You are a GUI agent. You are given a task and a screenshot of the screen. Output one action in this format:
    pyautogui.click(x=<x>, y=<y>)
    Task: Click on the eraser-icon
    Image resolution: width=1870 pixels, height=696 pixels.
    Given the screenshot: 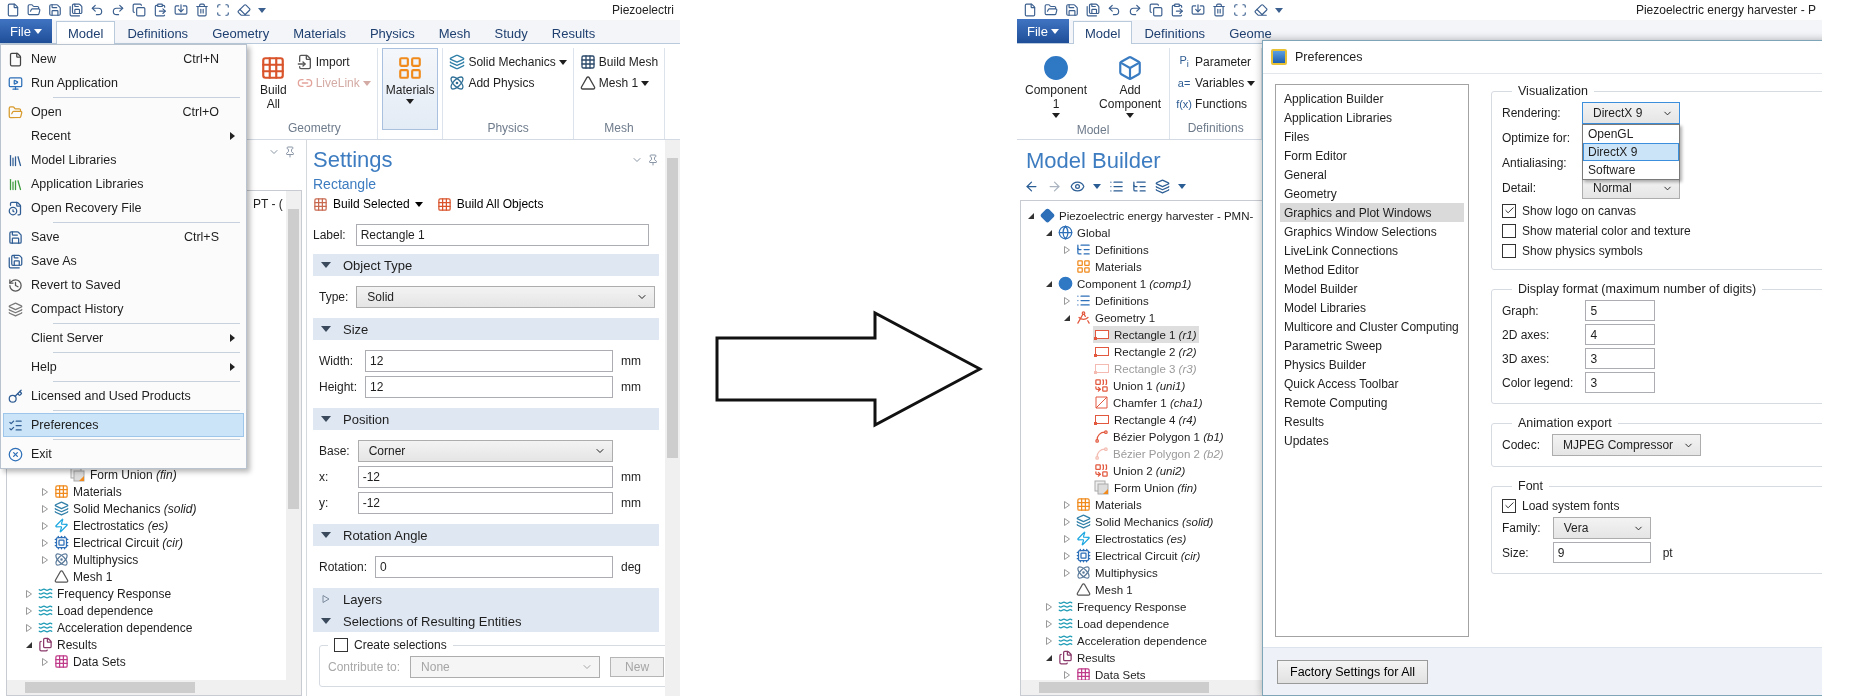 What is the action you would take?
    pyautogui.click(x=244, y=10)
    